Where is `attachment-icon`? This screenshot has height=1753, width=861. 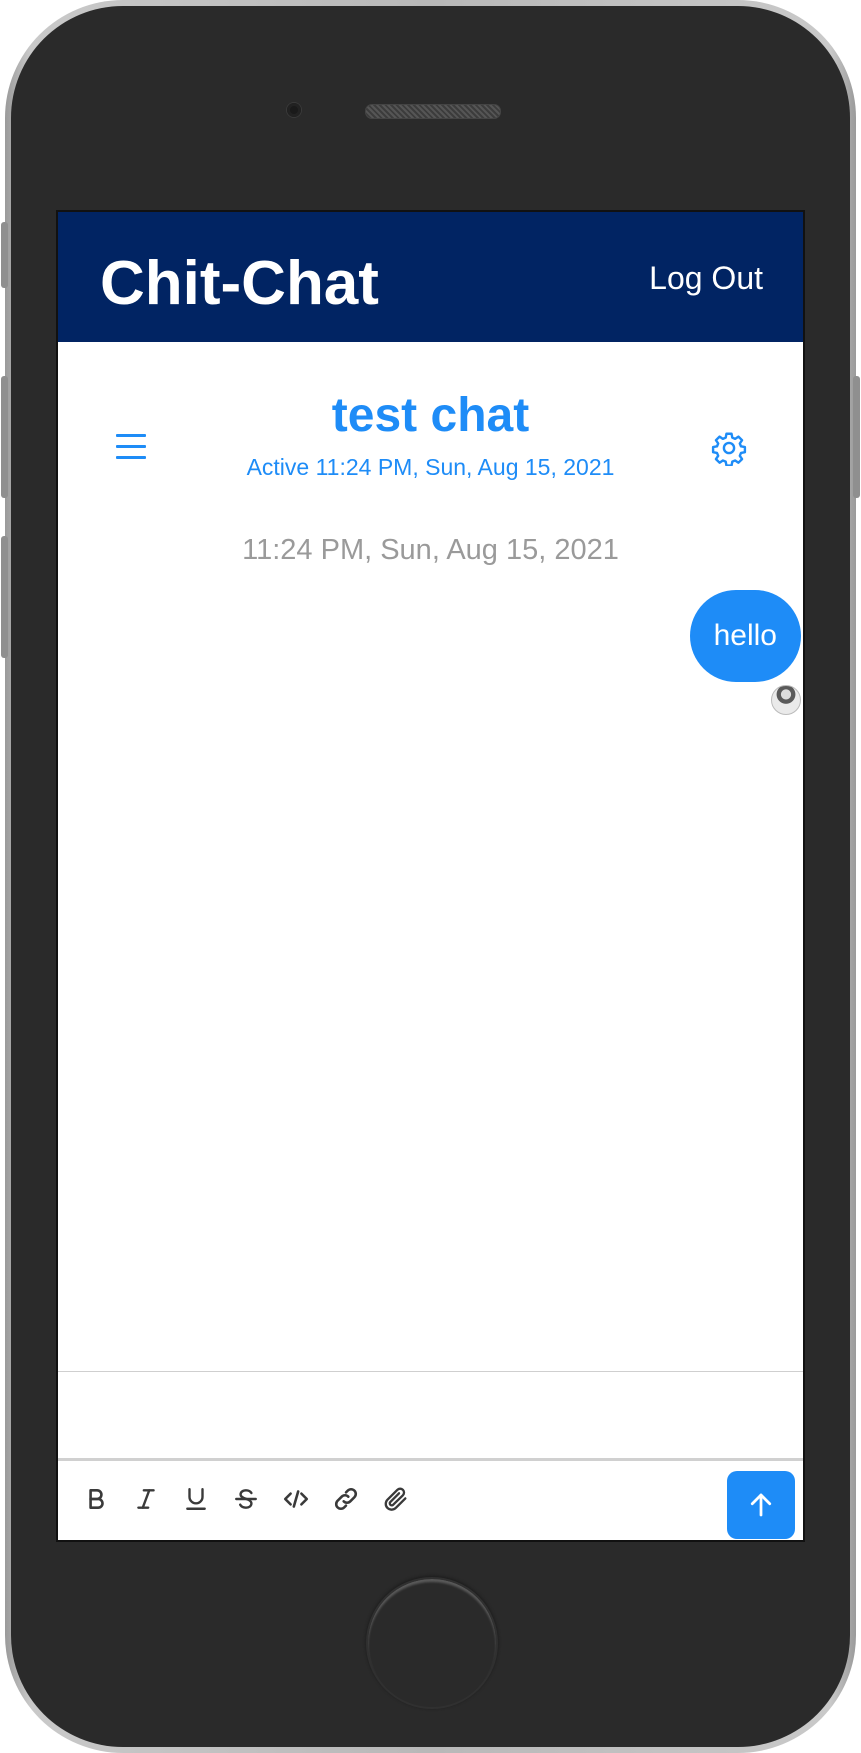
attachment-icon is located at coordinates (396, 1499).